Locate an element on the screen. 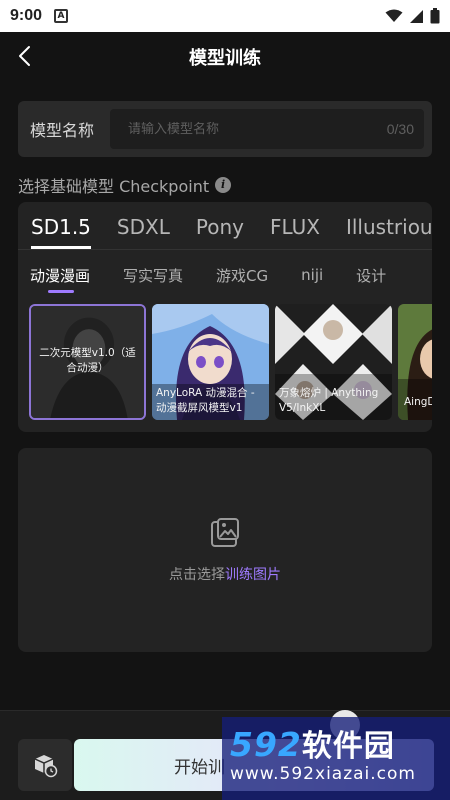  wifi-icon is located at coordinates (394, 15).